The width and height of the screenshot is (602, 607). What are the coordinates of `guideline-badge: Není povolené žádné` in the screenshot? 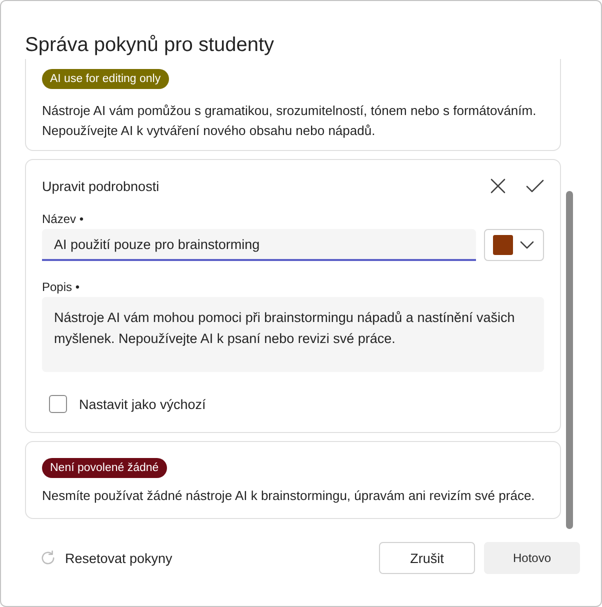 It's located at (104, 468).